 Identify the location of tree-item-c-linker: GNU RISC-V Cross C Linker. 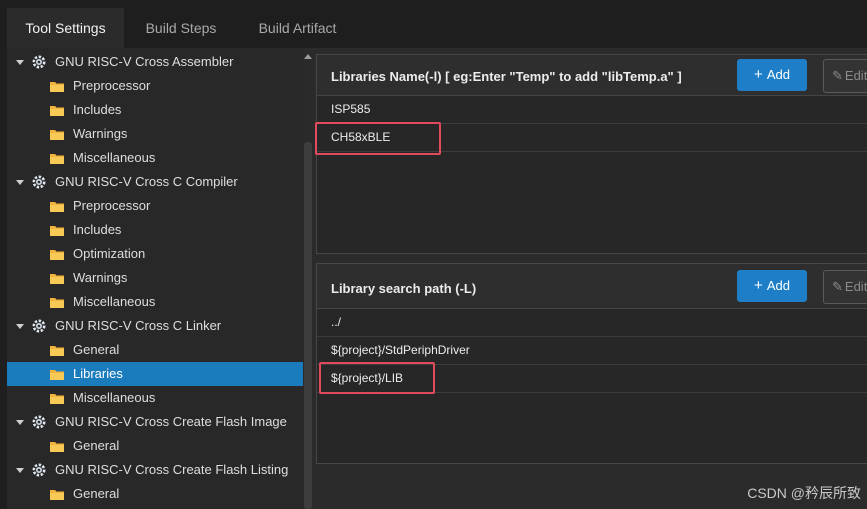
(155, 326).